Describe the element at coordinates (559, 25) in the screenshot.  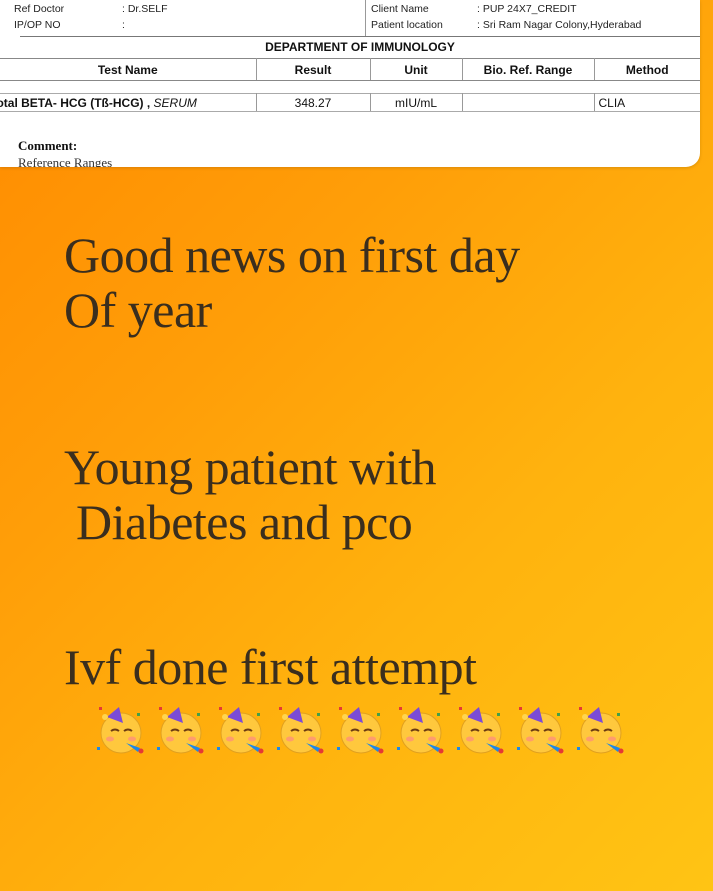
I see `patient-location-value: : Sri Ram Nagar Colony,Hyderabad` at that location.